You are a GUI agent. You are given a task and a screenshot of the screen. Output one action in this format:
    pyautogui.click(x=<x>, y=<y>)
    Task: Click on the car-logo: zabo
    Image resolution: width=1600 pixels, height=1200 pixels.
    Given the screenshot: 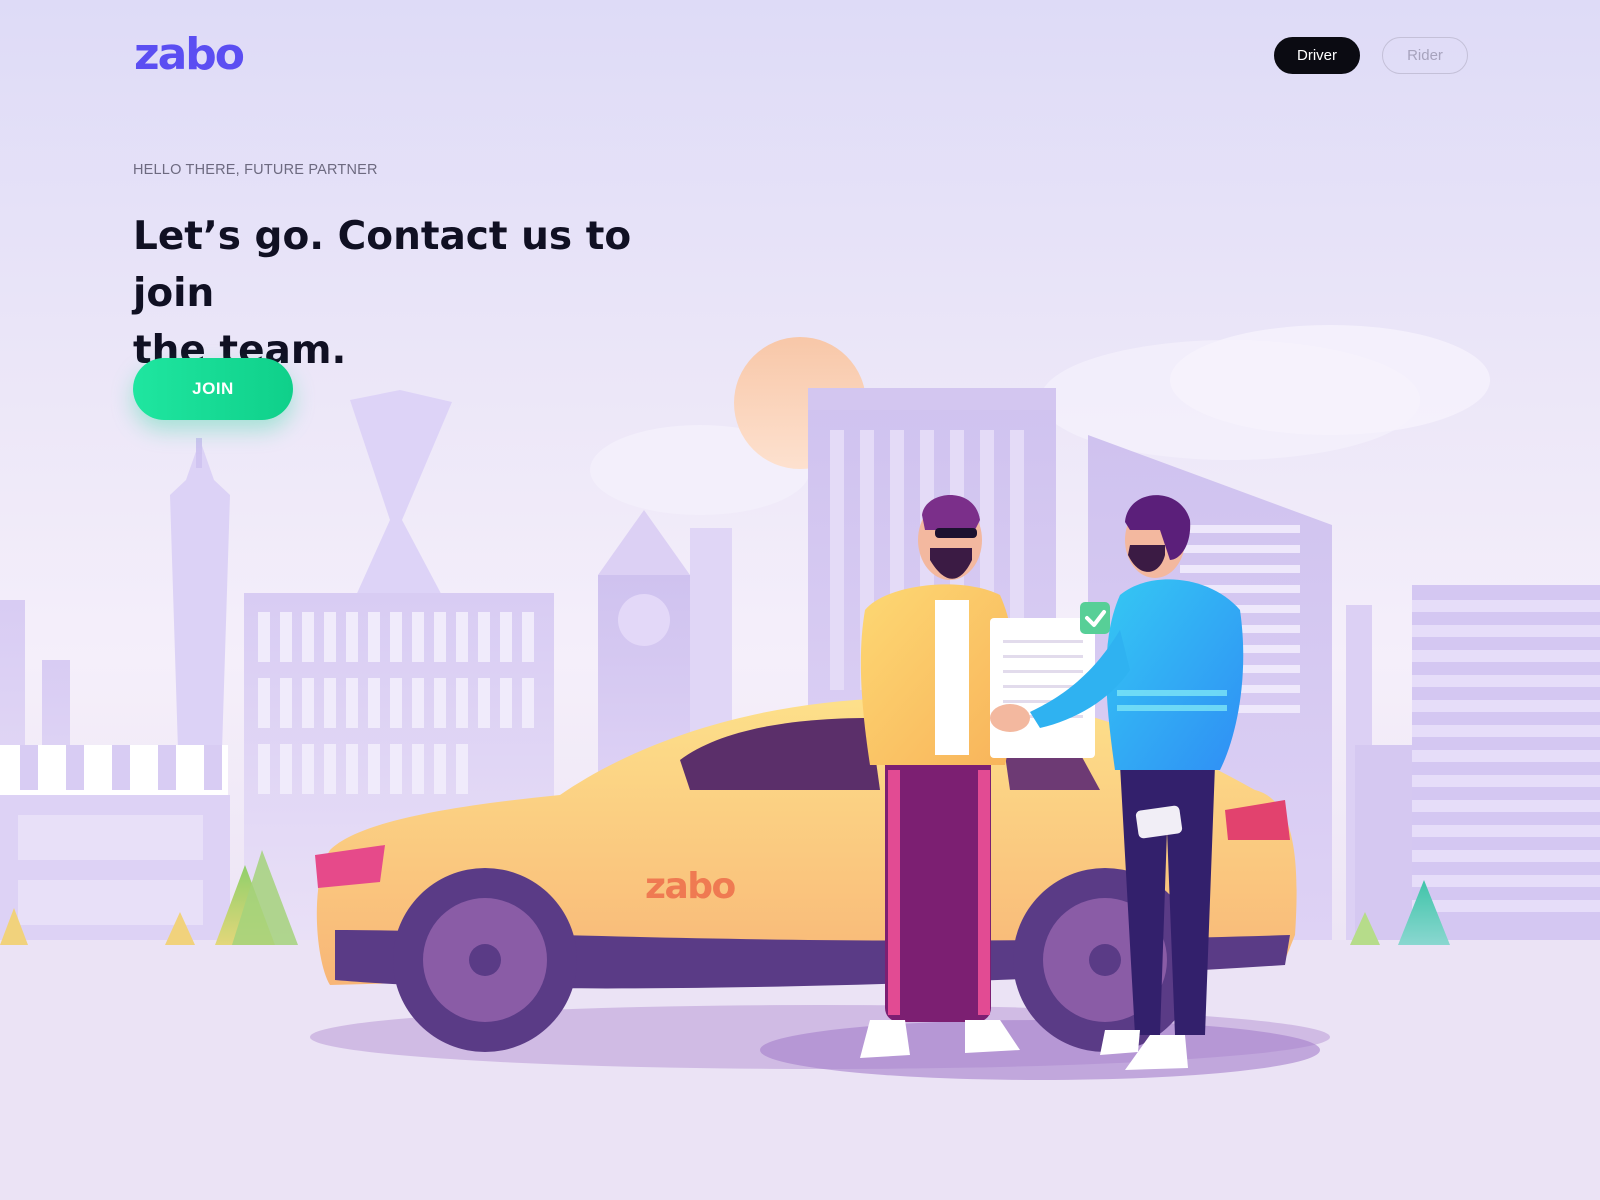 What is the action you would take?
    pyautogui.click(x=690, y=886)
    